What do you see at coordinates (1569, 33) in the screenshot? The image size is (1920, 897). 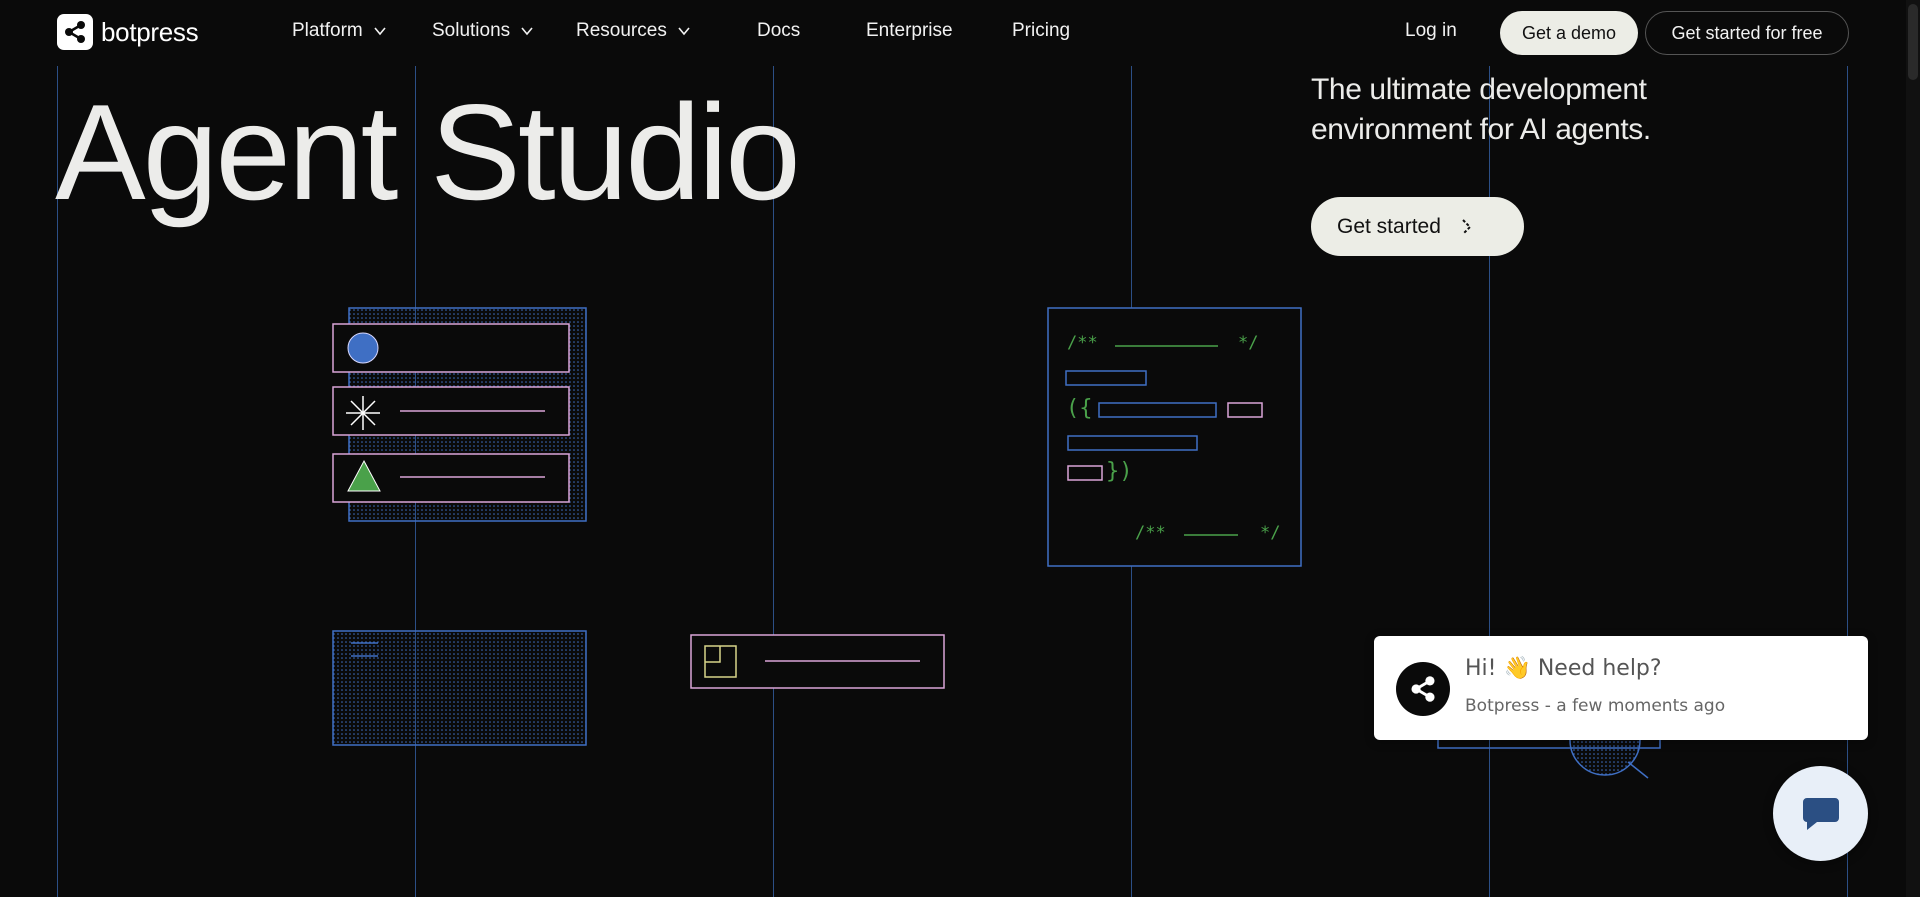 I see `get-demo-button: Get a demo` at bounding box center [1569, 33].